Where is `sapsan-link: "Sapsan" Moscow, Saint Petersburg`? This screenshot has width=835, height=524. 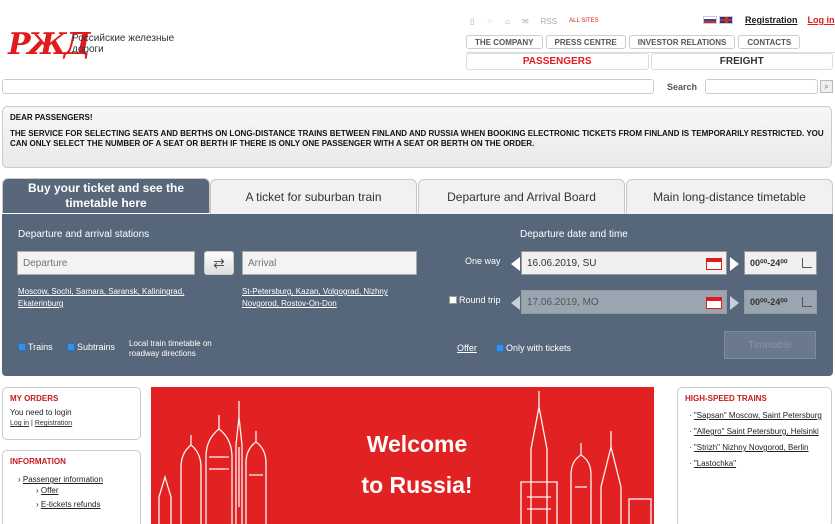 sapsan-link: "Sapsan" Moscow, Saint Petersburg is located at coordinates (758, 415).